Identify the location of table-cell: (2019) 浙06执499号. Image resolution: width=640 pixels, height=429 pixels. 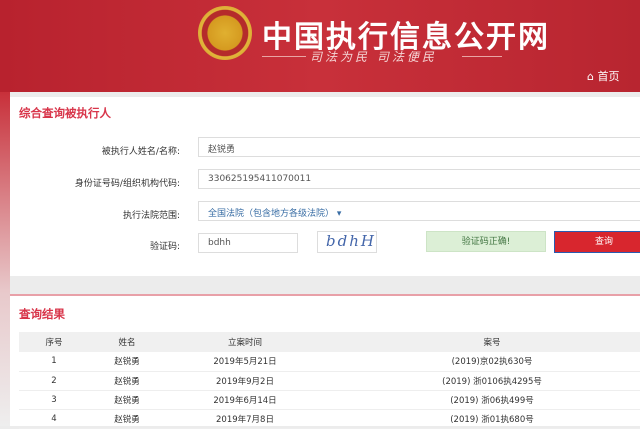
(482, 400).